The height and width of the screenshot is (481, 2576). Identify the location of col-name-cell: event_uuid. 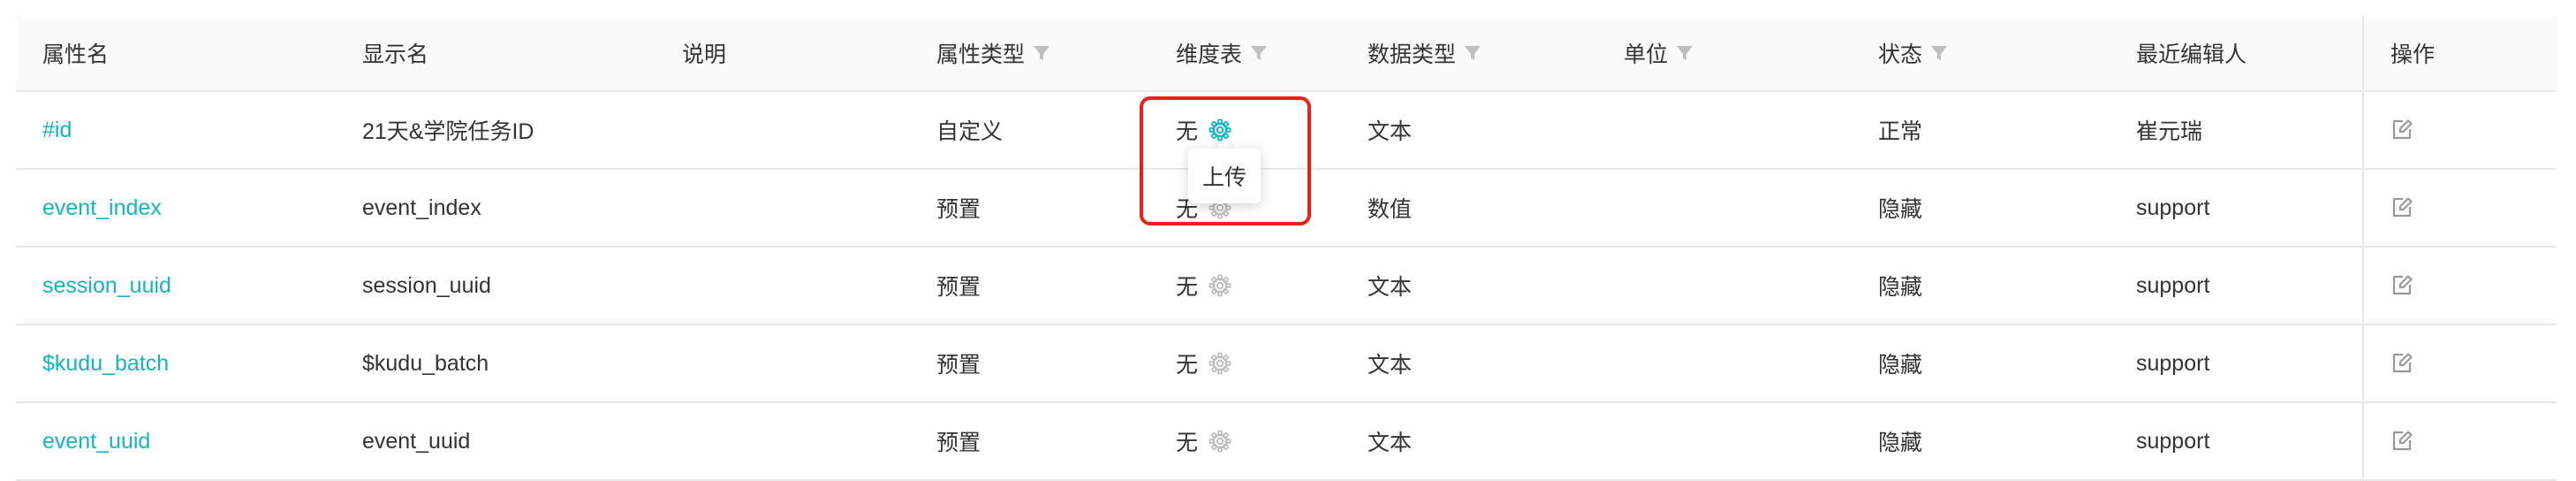
(96, 441).